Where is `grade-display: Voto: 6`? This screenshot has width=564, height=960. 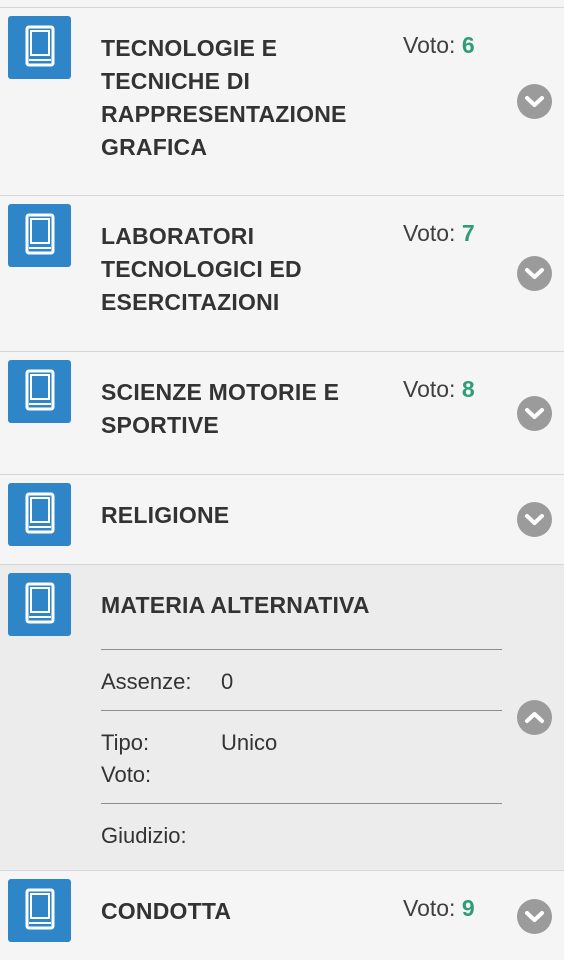 grade-display: Voto: 6 is located at coordinates (439, 45).